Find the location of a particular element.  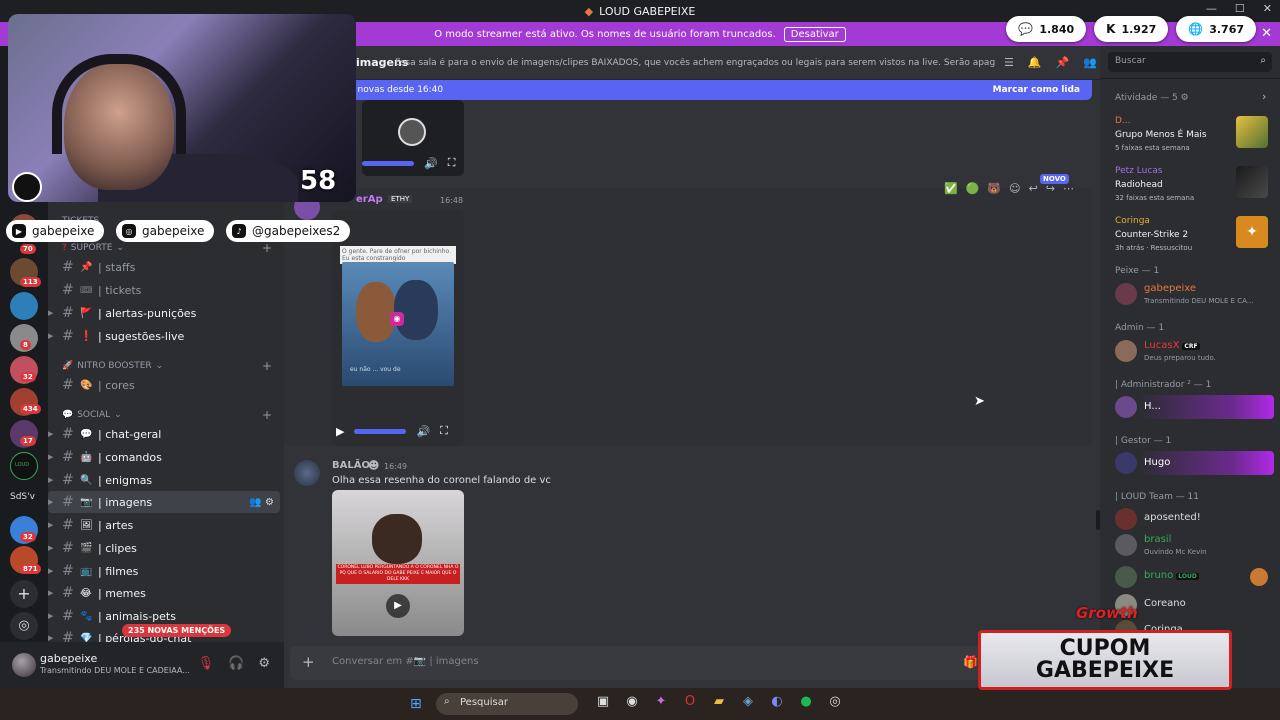

steam-icon: ◈ is located at coordinates (748, 701).